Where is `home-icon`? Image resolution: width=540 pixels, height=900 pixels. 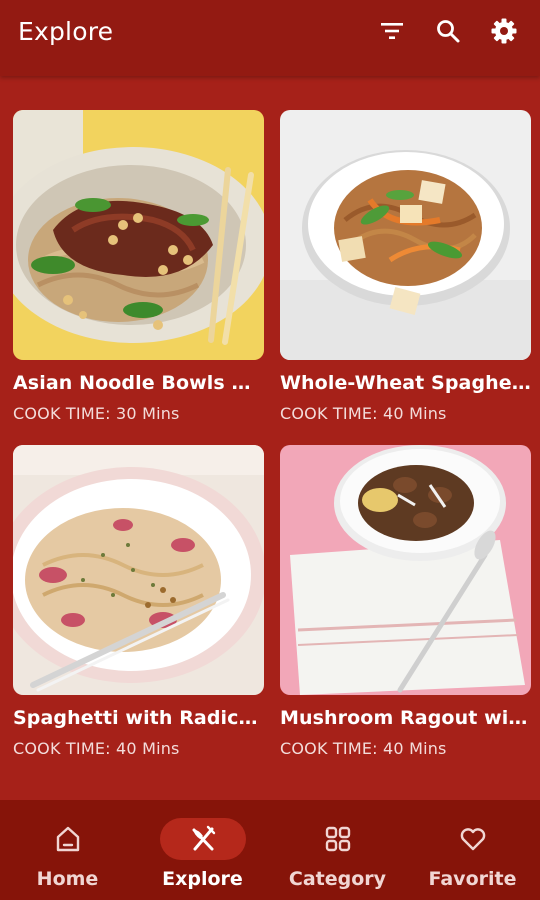 home-icon is located at coordinates (67, 839).